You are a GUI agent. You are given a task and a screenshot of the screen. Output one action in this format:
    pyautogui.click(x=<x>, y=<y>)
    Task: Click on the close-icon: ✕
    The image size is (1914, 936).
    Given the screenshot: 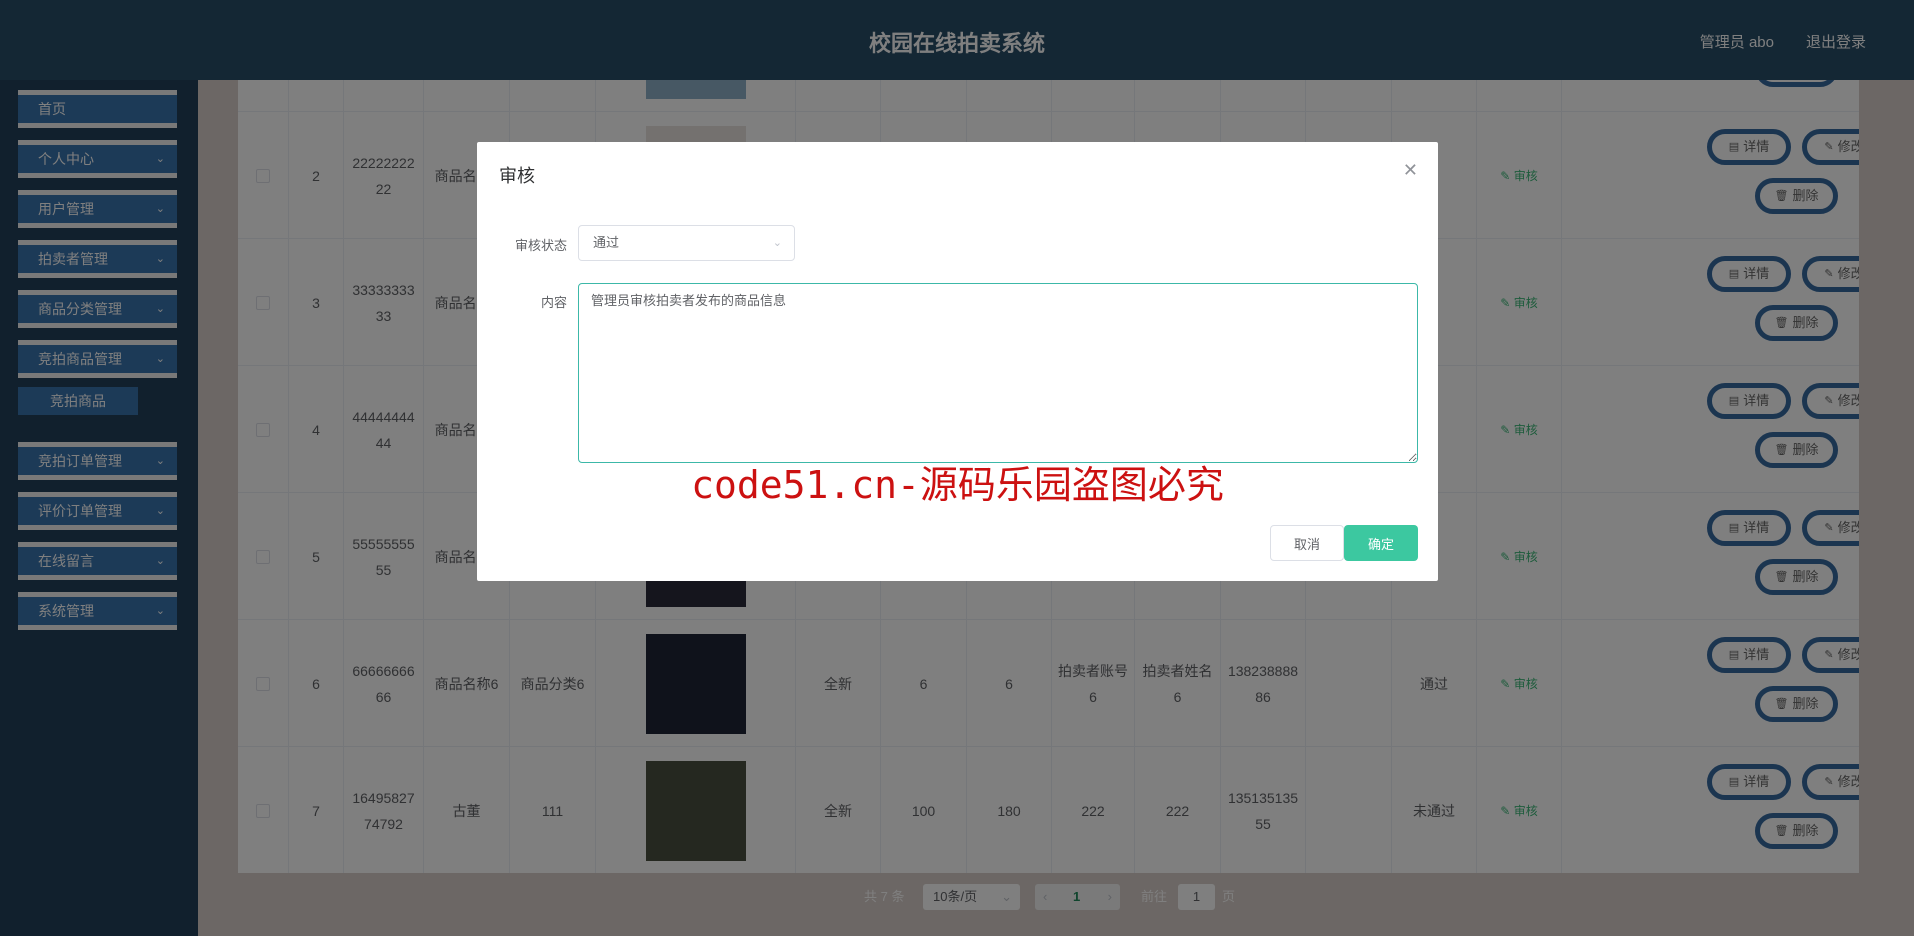 What is the action you would take?
    pyautogui.click(x=1410, y=170)
    